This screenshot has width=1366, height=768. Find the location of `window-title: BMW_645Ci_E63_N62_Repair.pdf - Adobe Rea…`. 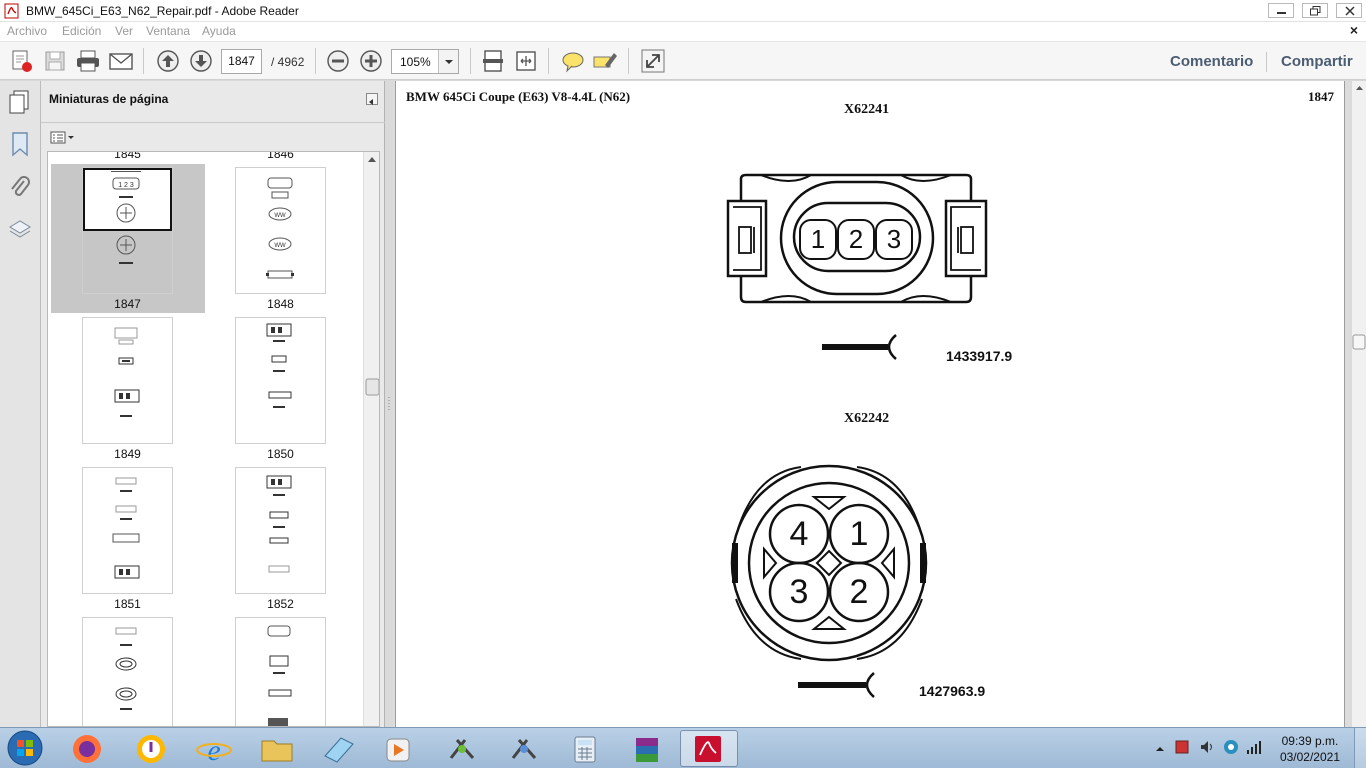

window-title: BMW_645Ci_E63_N62_Repair.pdf - Adobe Rea… is located at coordinates (162, 11).